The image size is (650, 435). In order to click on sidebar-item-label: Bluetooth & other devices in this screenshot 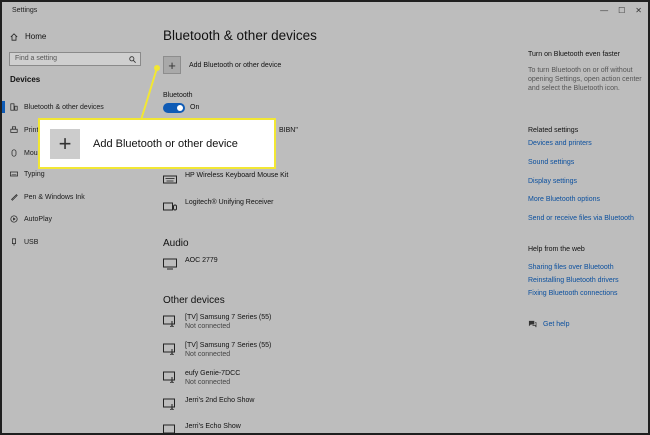, I will do `click(64, 107)`.